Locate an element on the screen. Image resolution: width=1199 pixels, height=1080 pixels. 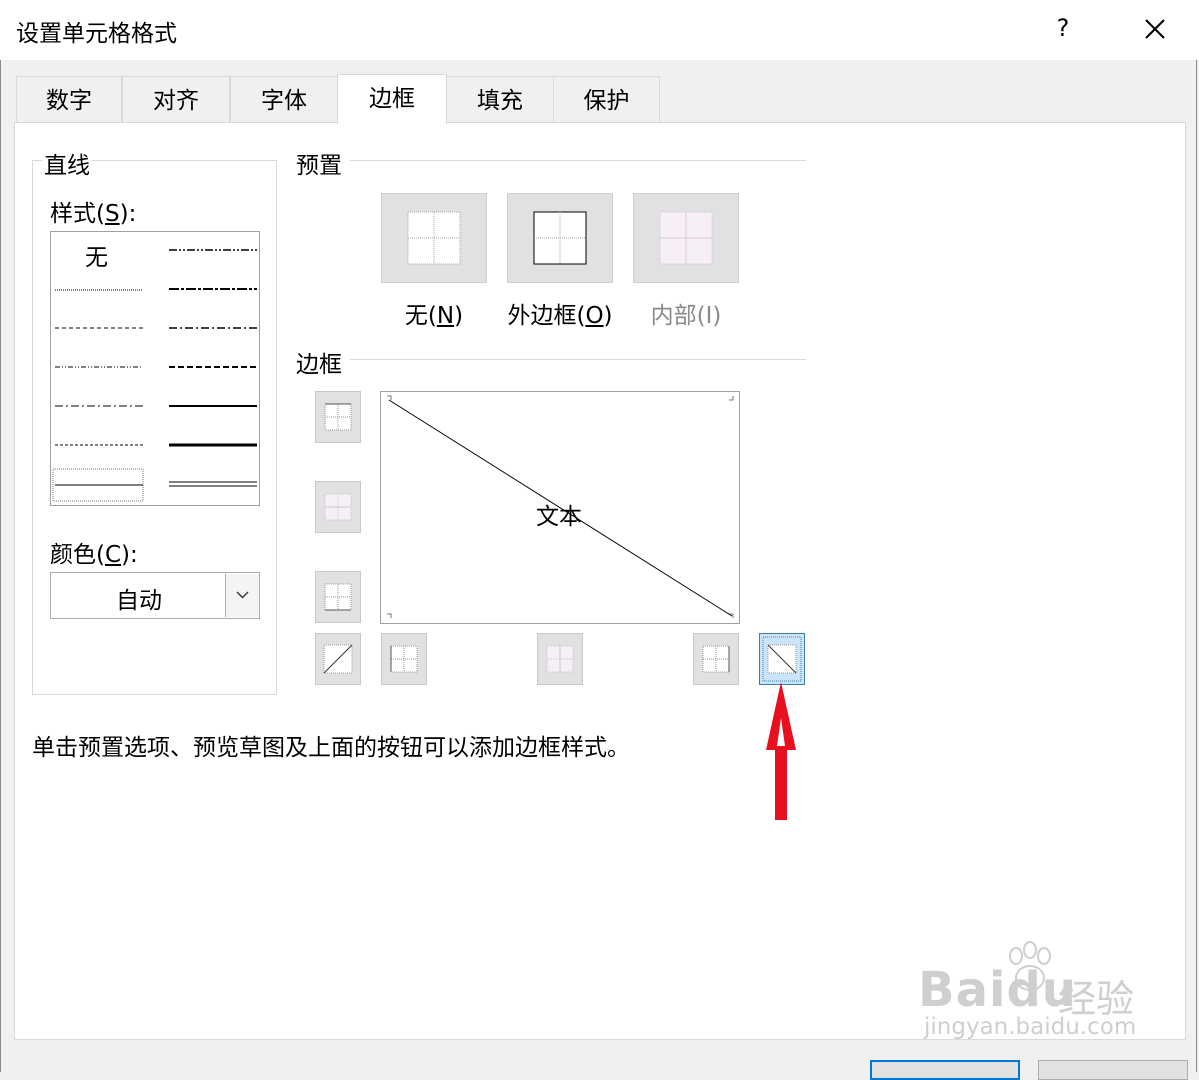
preset-outline-icon is located at coordinates (560, 238).